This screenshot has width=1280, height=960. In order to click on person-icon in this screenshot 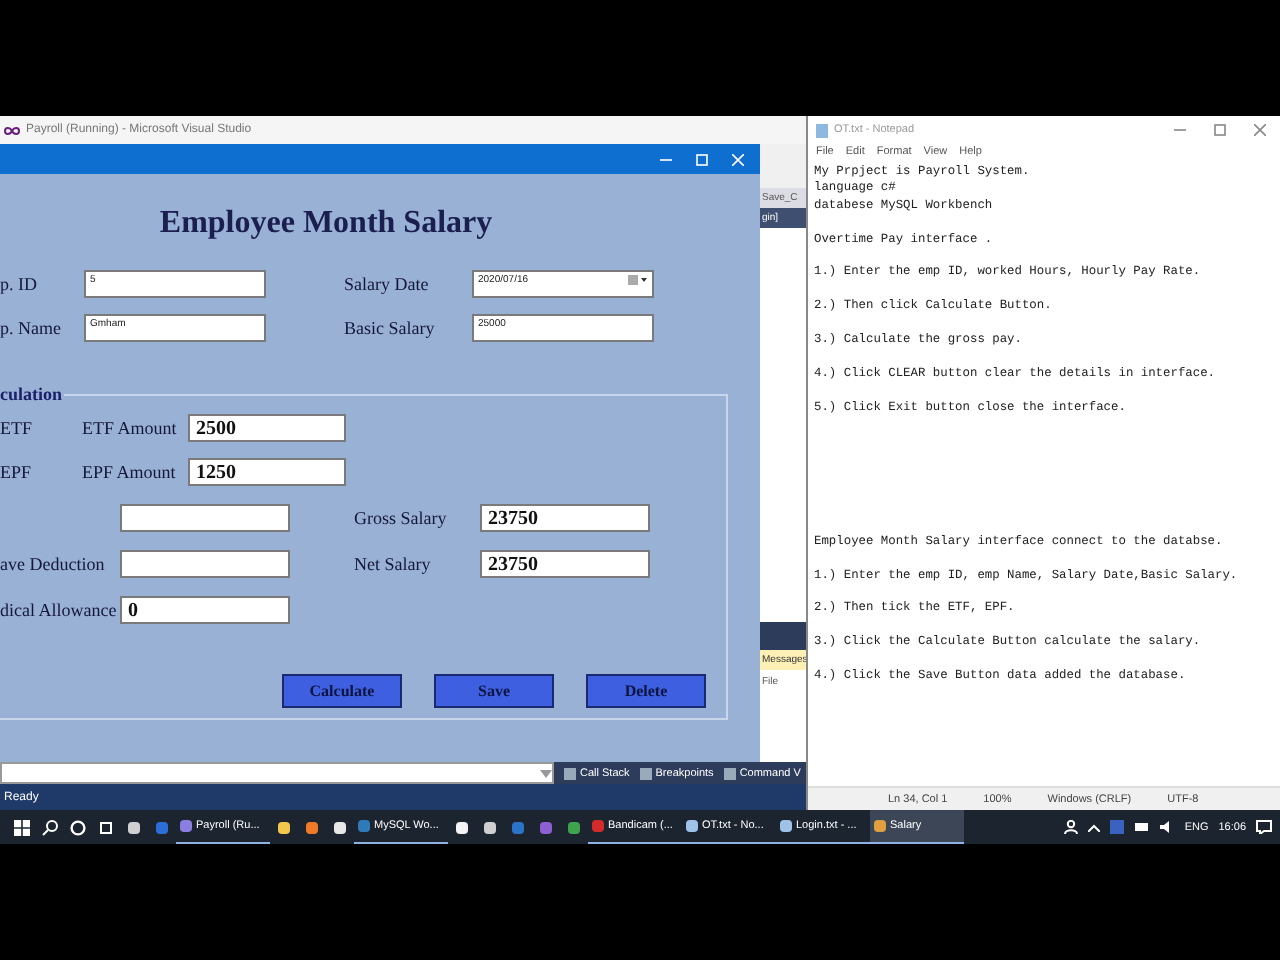, I will do `click(1071, 827)`.